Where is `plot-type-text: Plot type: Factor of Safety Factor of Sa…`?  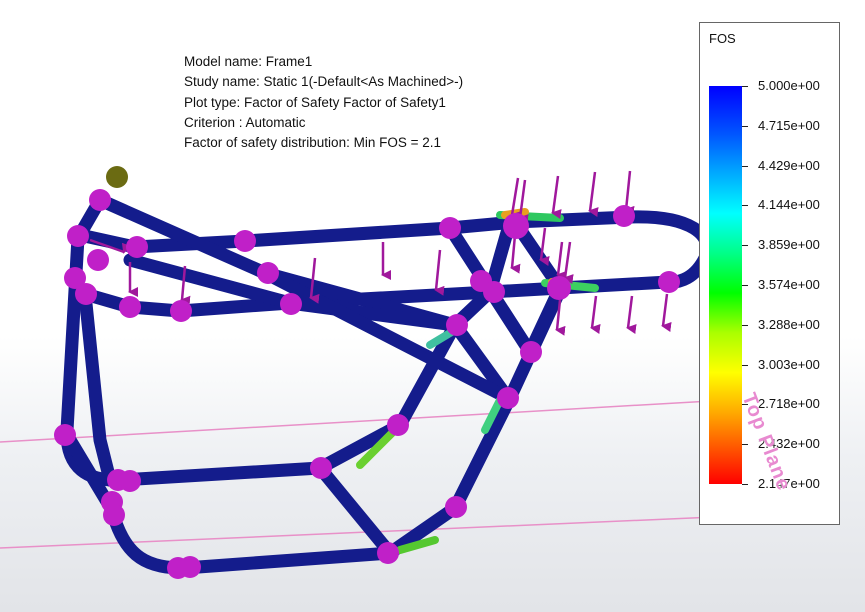
plot-type-text: Plot type: Factor of Safety Factor of Sa… is located at coordinates (315, 102).